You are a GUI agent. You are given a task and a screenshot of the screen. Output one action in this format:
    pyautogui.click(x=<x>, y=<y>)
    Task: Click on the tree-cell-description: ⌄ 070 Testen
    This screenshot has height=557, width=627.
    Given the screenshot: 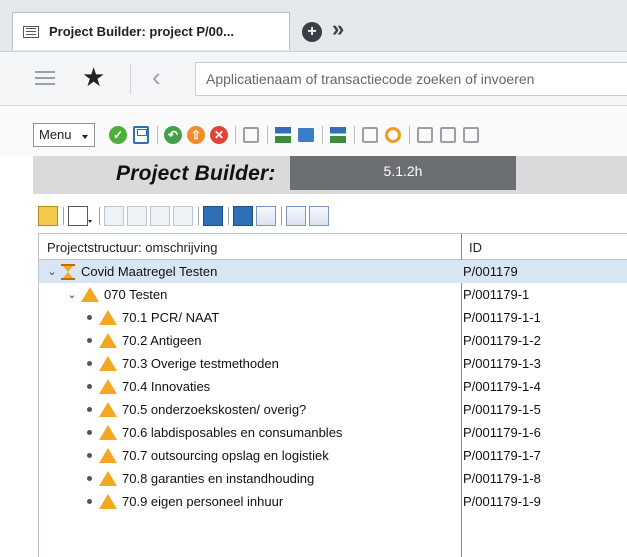 What is the action you would take?
    pyautogui.click(x=250, y=294)
    